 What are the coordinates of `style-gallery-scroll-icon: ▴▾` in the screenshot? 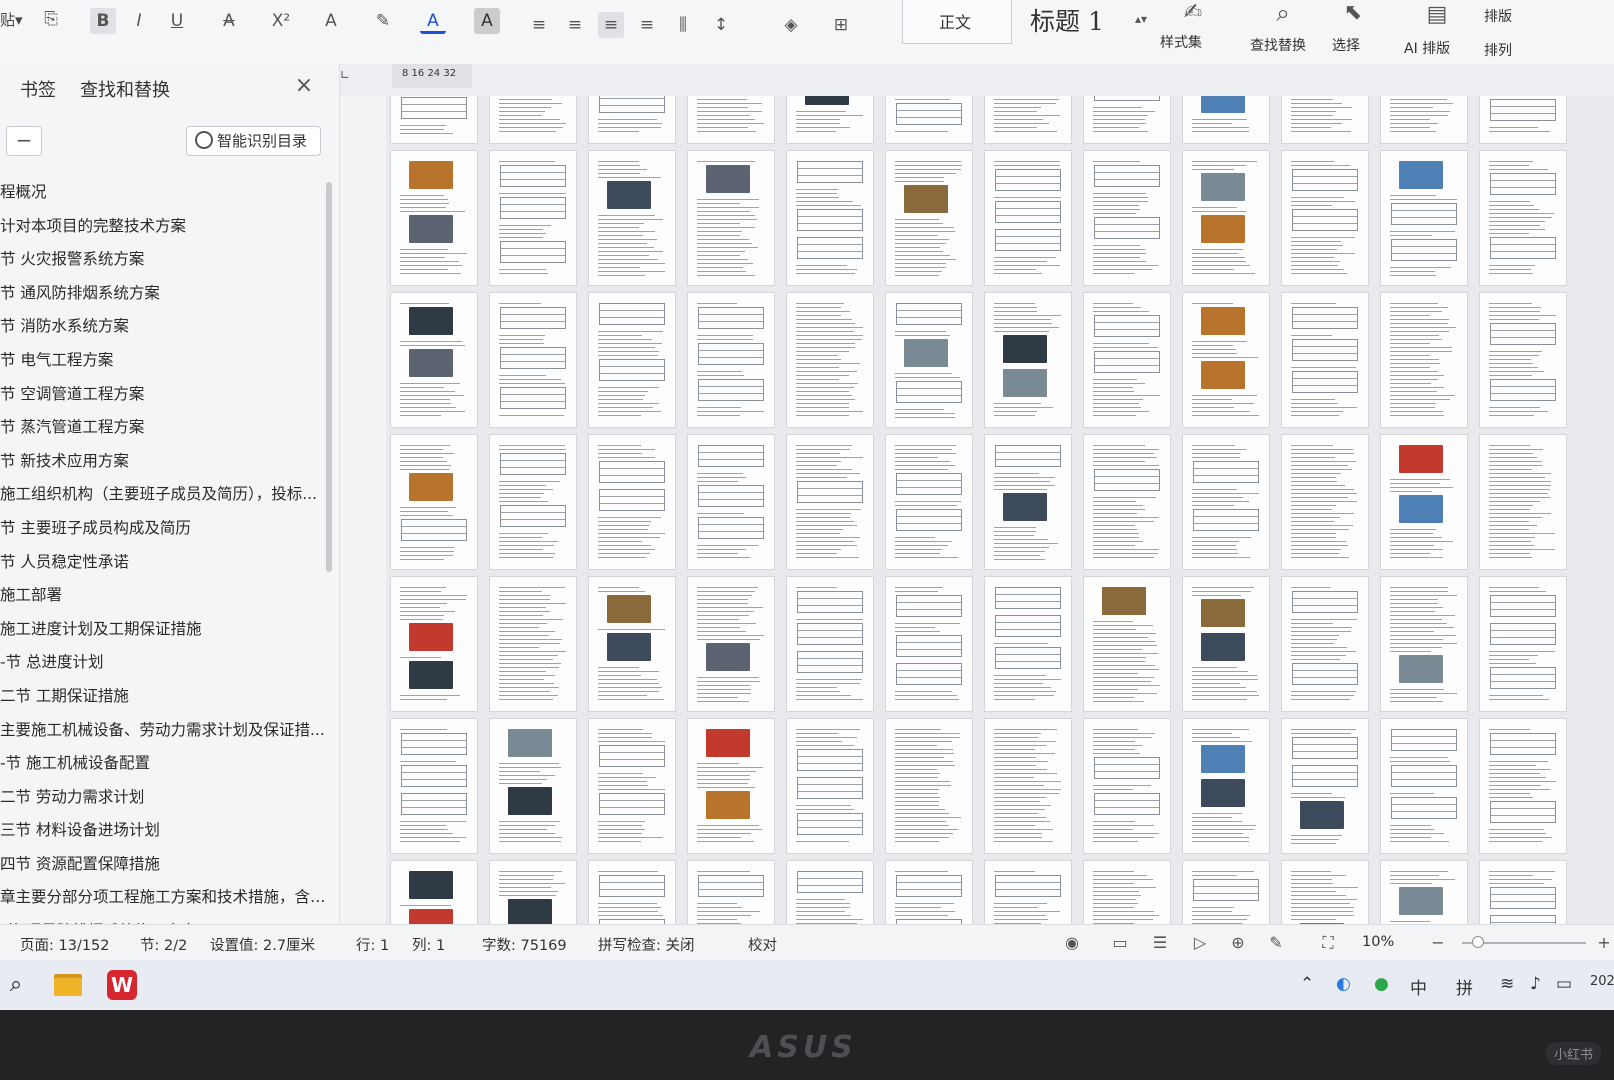 It's located at (1141, 19).